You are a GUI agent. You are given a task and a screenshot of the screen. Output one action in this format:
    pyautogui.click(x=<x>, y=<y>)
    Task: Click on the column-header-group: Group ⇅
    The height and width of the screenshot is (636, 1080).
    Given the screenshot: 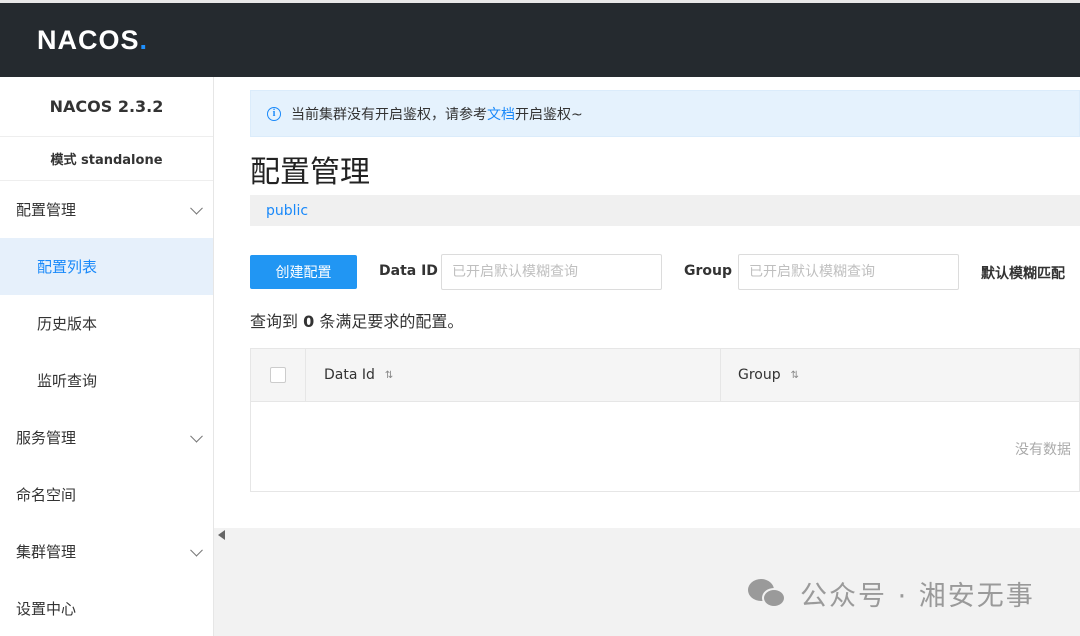 What is the action you would take?
    pyautogui.click(x=900, y=375)
    